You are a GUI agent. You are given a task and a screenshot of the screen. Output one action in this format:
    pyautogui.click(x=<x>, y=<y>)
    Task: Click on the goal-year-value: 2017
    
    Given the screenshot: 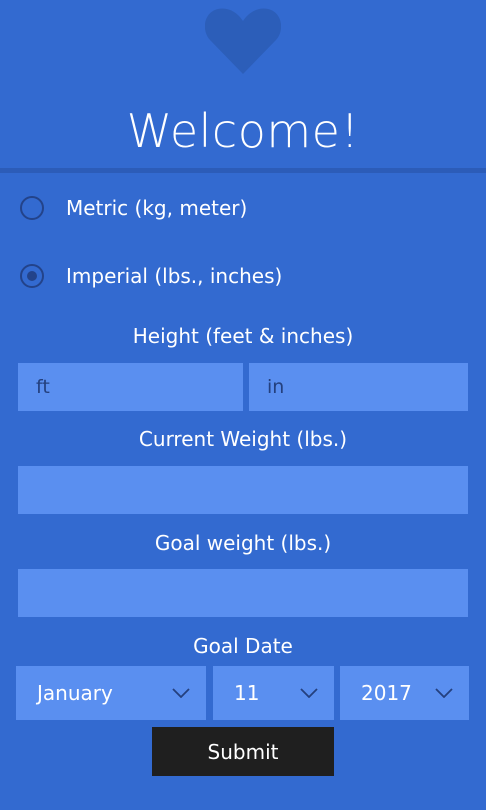 What is the action you would take?
    pyautogui.click(x=386, y=693)
    